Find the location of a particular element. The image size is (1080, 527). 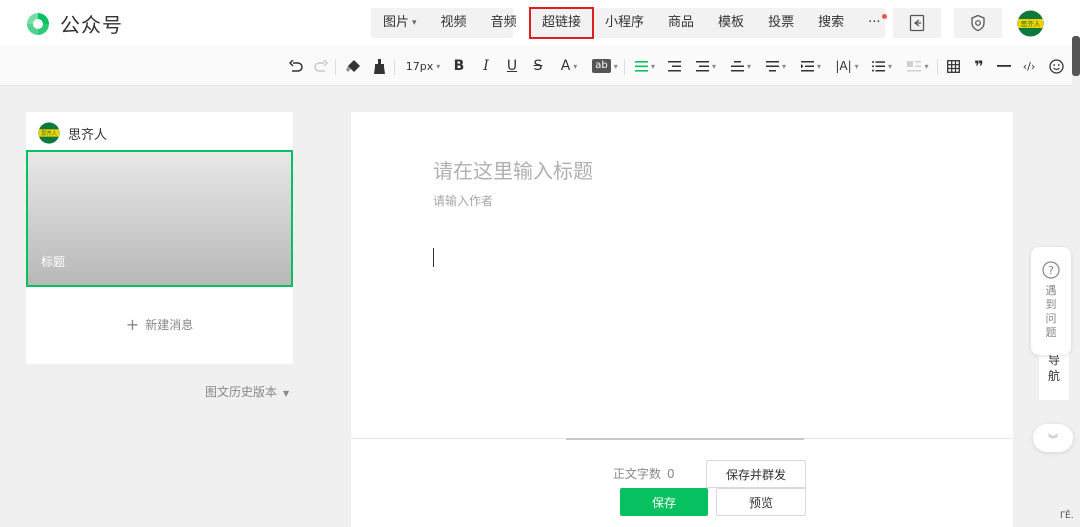

quote-button: ❞ is located at coordinates (979, 66).